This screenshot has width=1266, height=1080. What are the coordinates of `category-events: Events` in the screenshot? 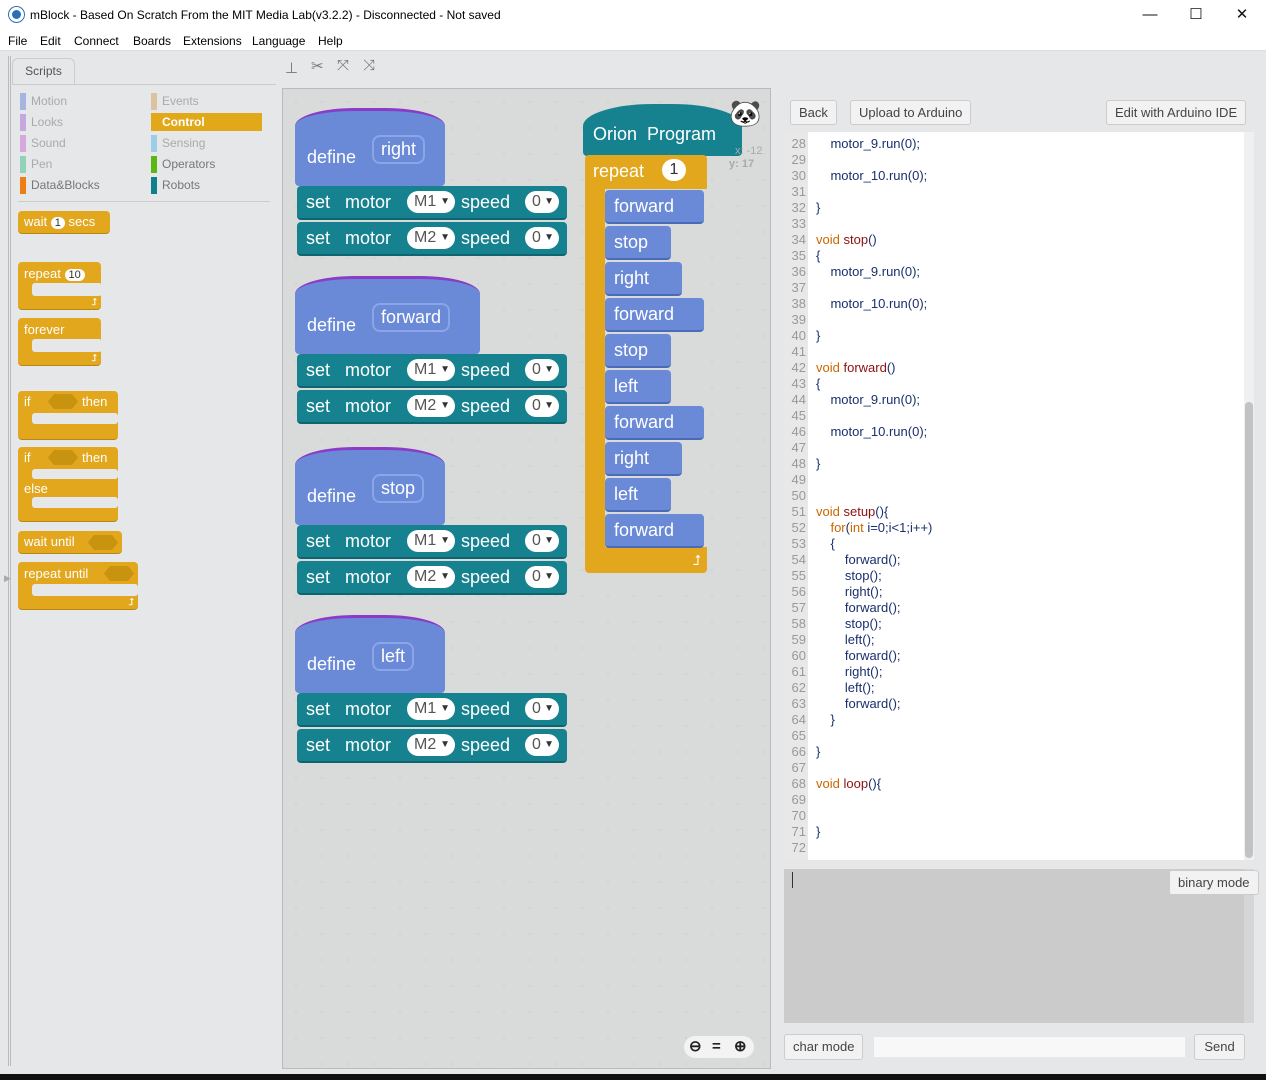 It's located at (206, 101).